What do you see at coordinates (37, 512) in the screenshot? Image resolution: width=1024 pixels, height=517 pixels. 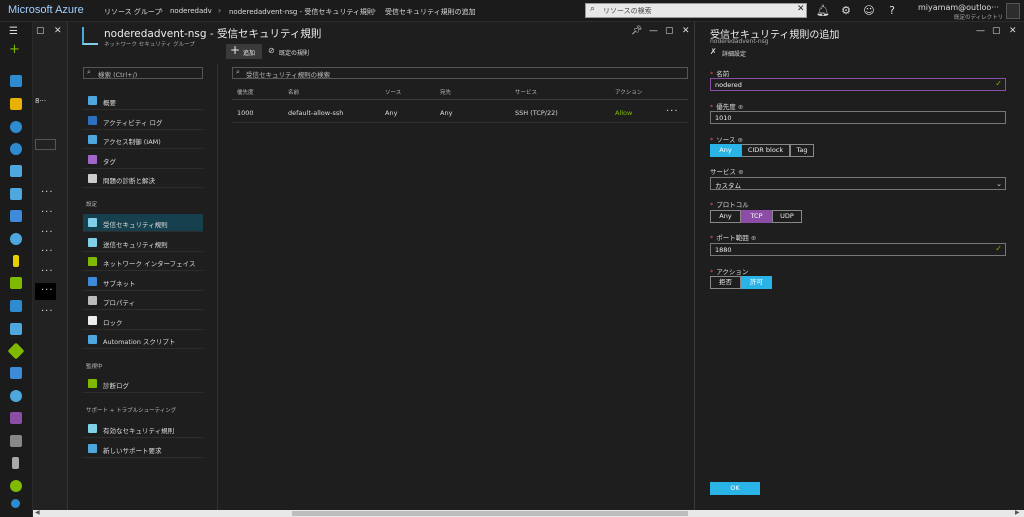 I see `scroll-left-icon: ◀` at bounding box center [37, 512].